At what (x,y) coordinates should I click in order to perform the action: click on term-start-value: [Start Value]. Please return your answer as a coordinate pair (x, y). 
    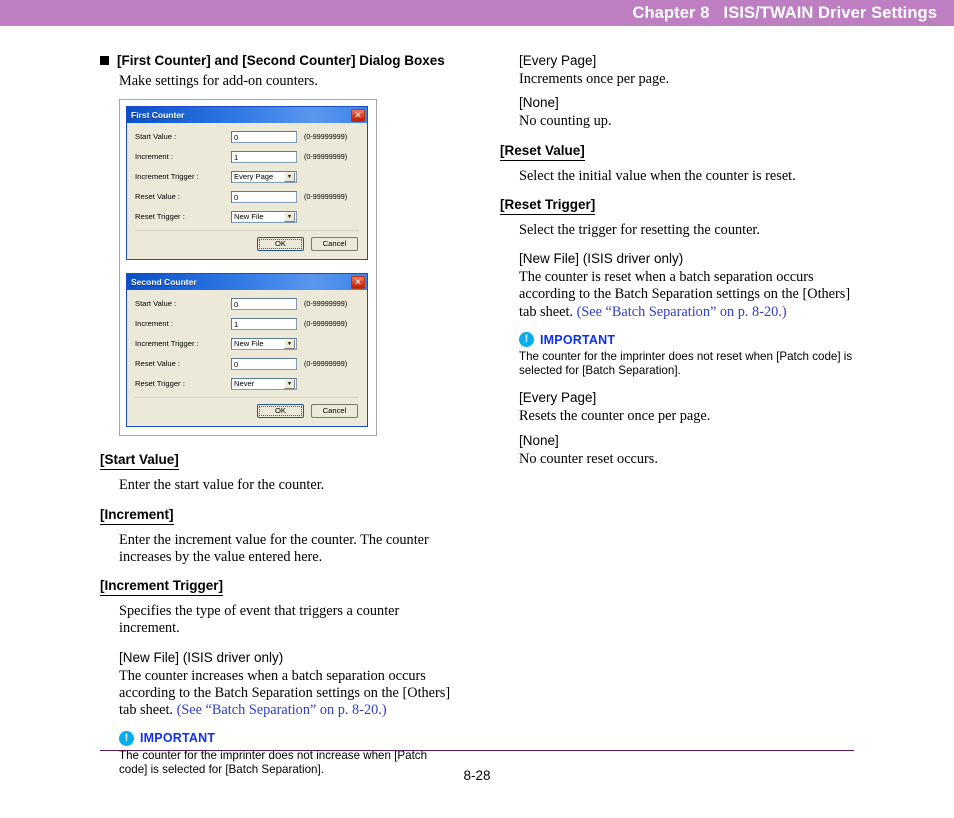
    Looking at the image, I should click on (139, 461).